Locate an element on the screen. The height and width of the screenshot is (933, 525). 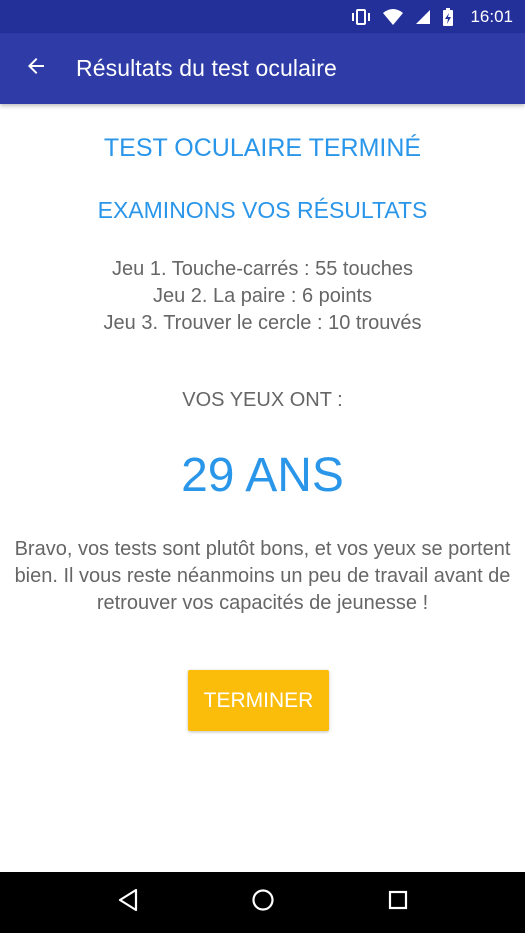
back-triangle-icon is located at coordinates (128, 902).